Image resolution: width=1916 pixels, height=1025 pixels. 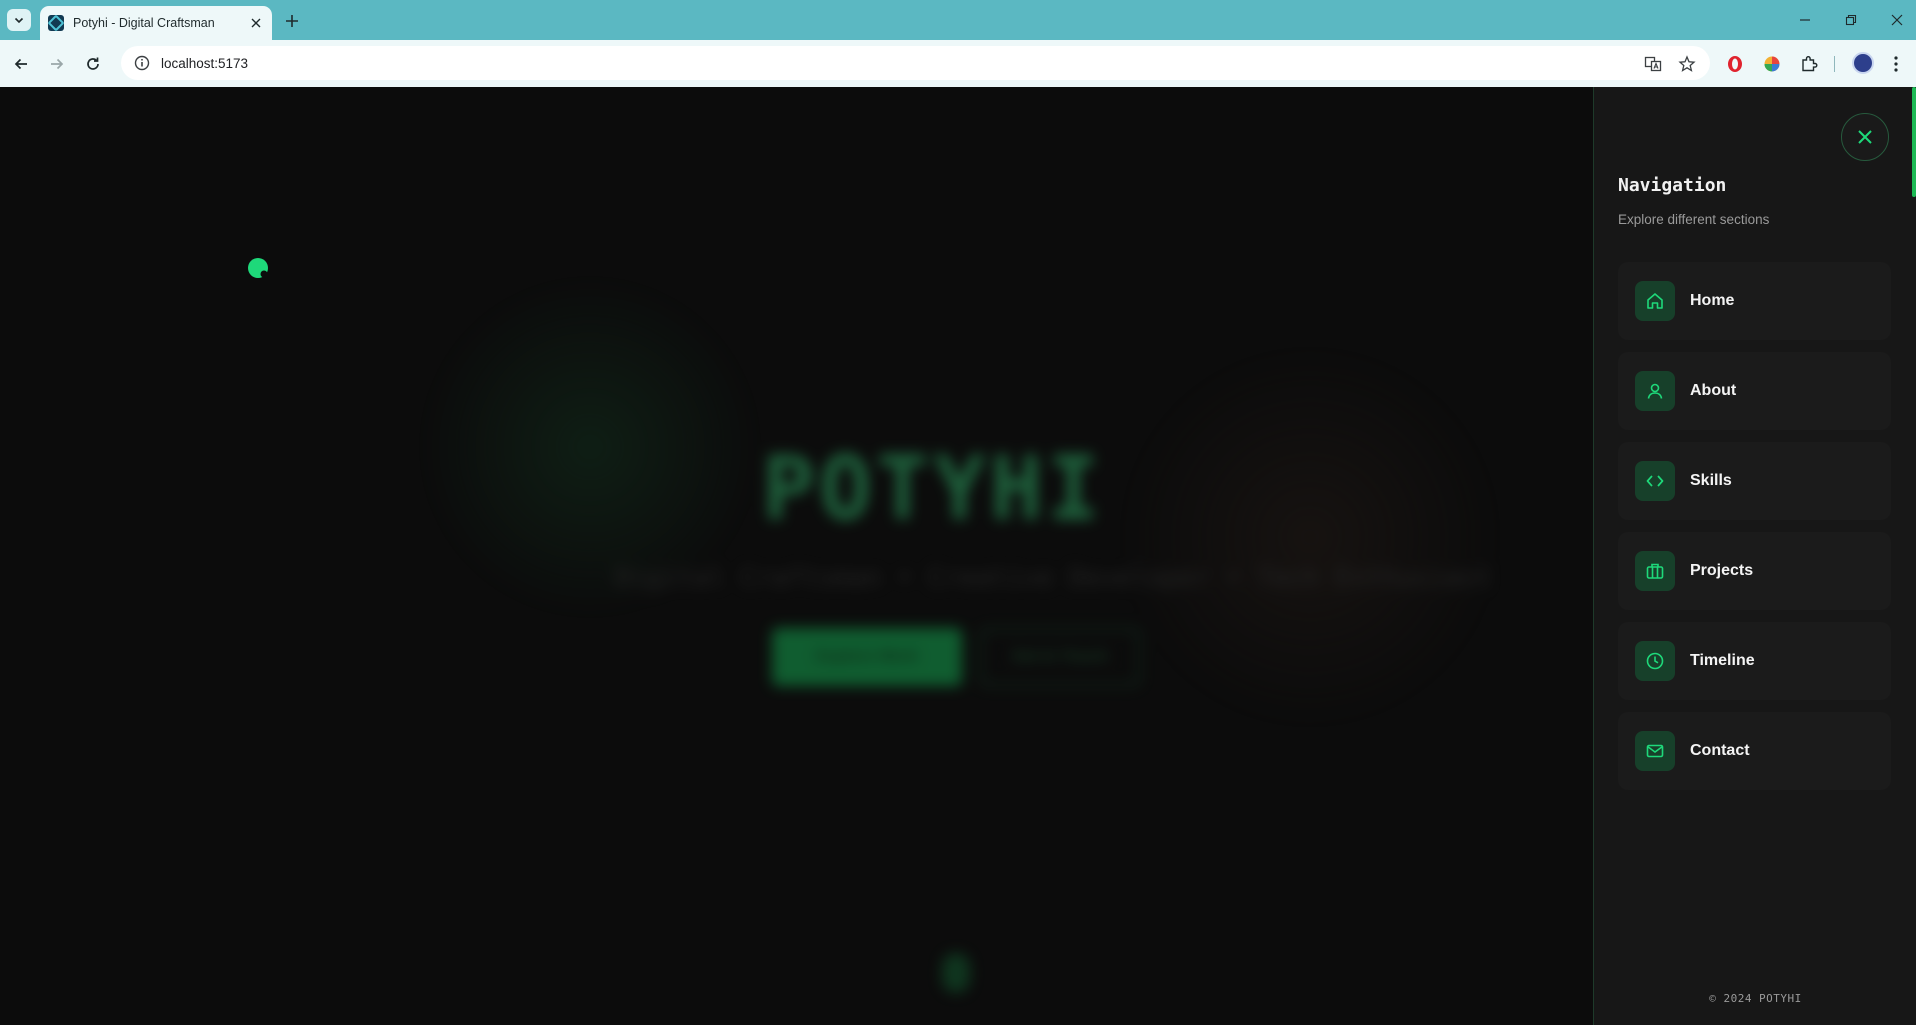 I want to click on nav-item-label: Contact, so click(x=1720, y=750).